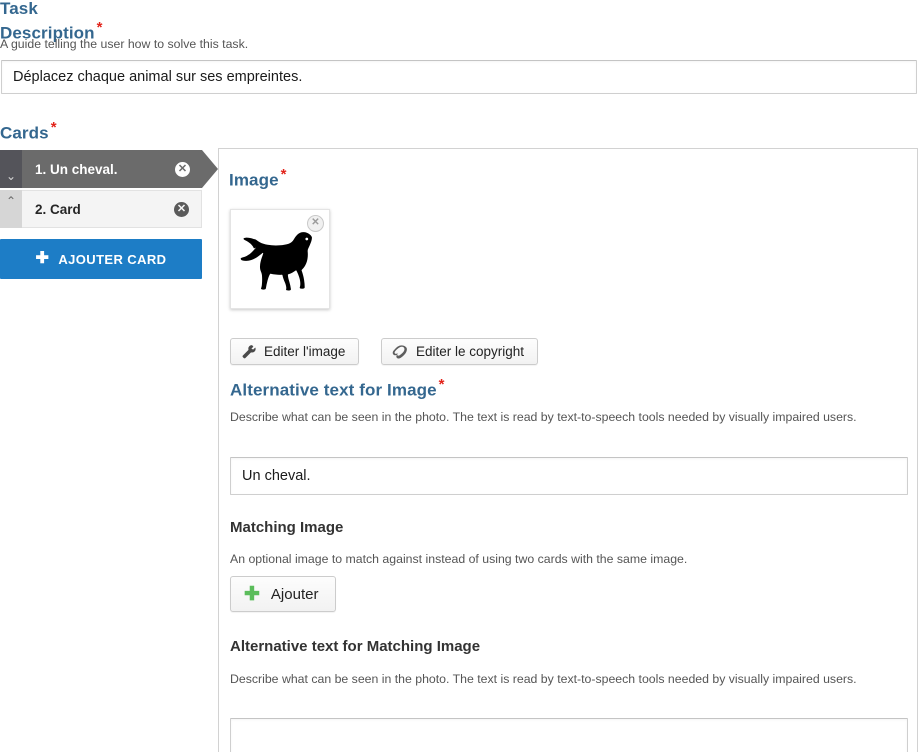 The height and width of the screenshot is (752, 919). I want to click on task-description-input, so click(459, 77).